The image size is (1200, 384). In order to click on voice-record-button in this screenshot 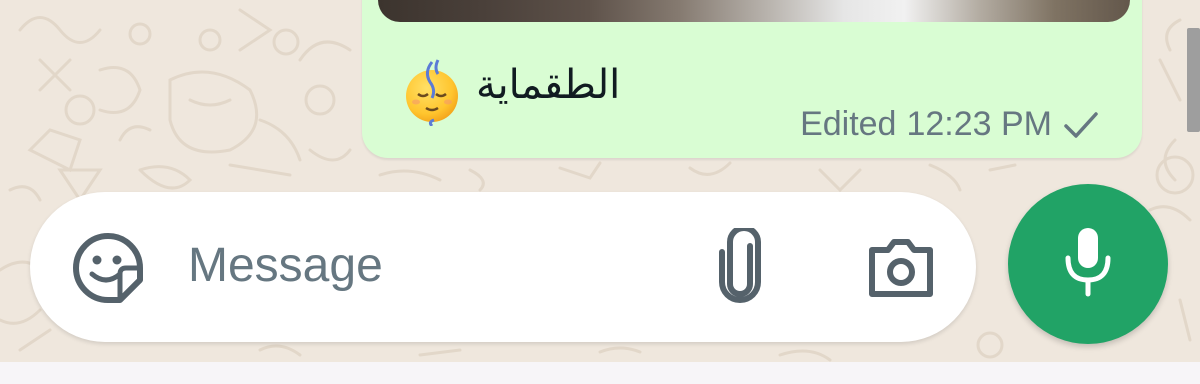, I will do `click(1088, 264)`.